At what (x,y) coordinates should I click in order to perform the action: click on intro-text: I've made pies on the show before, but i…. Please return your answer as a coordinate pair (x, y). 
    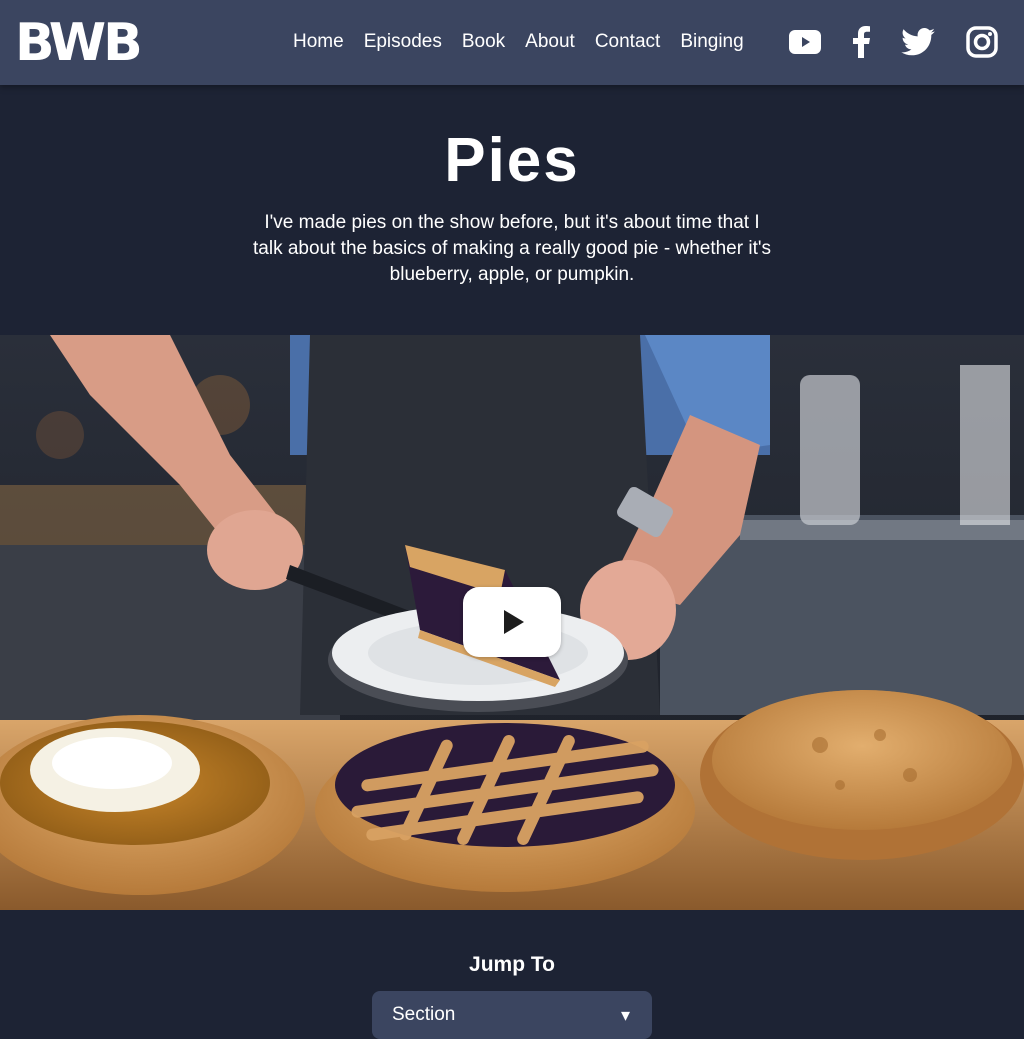
    Looking at the image, I should click on (512, 248).